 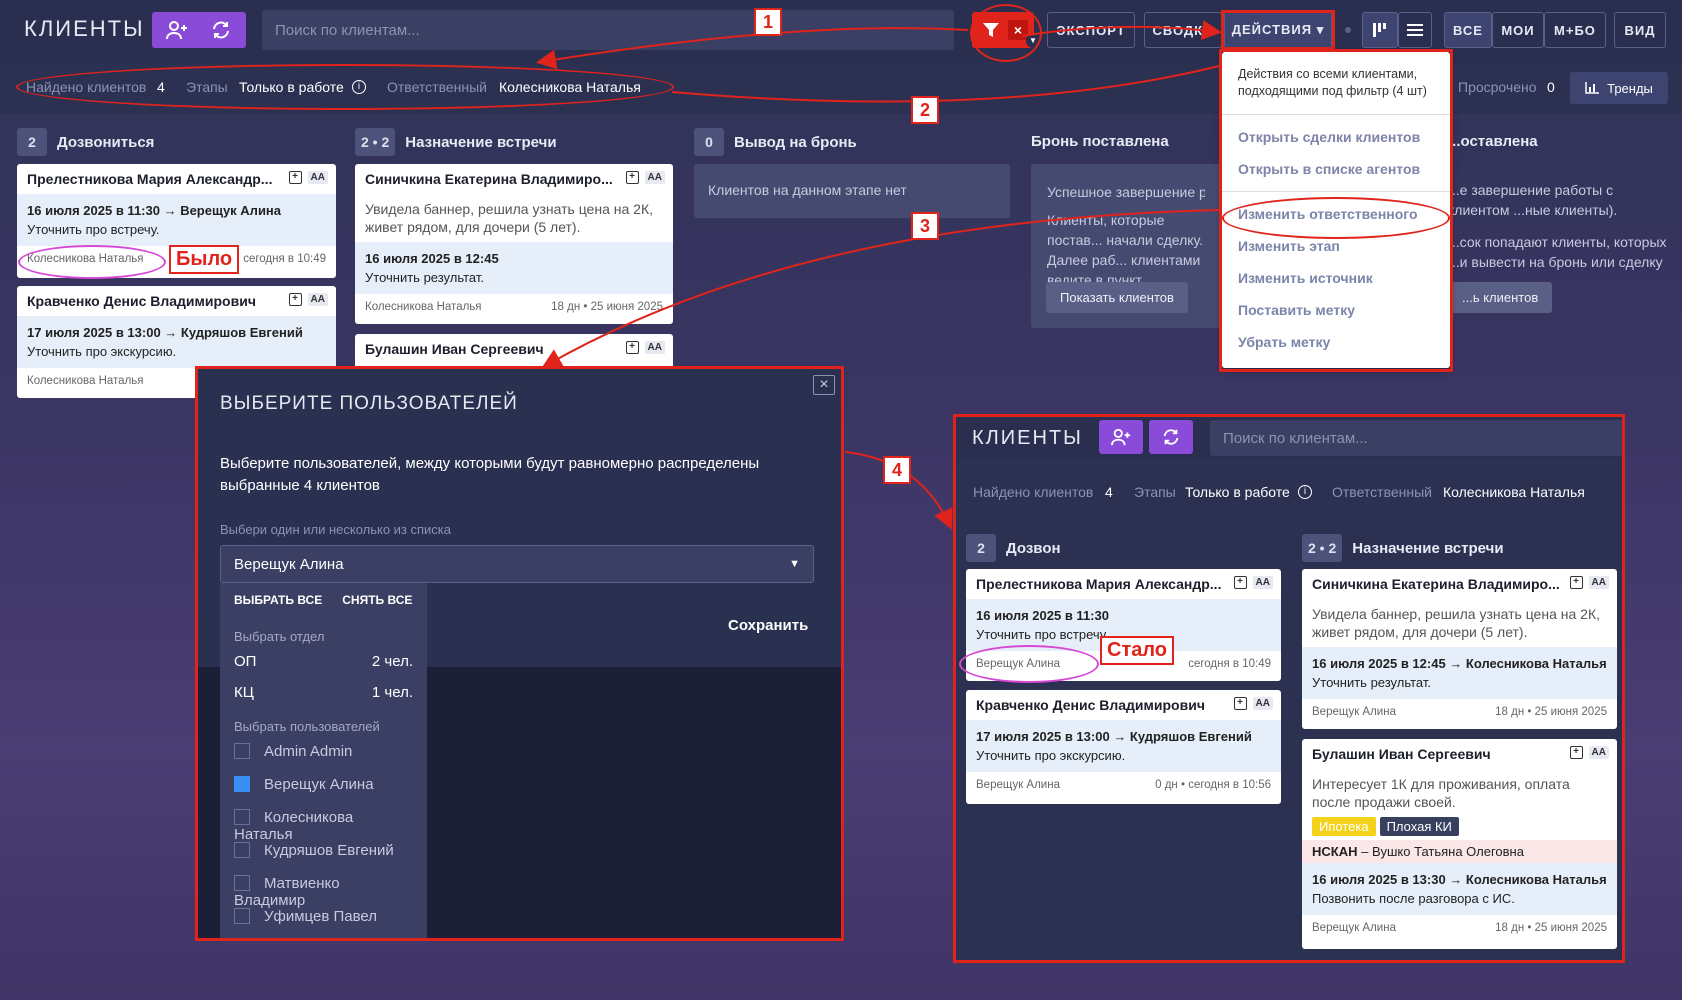 I want to click on step-marker-3: 3, so click(x=925, y=226).